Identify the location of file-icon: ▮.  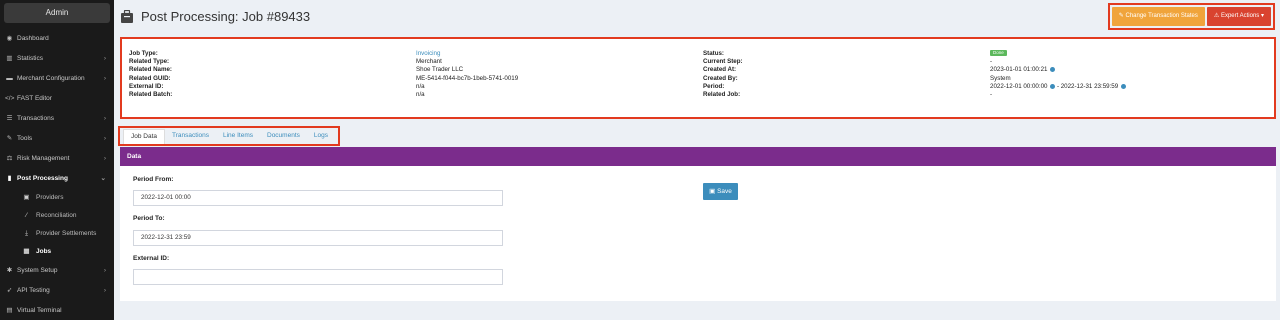
(9, 178).